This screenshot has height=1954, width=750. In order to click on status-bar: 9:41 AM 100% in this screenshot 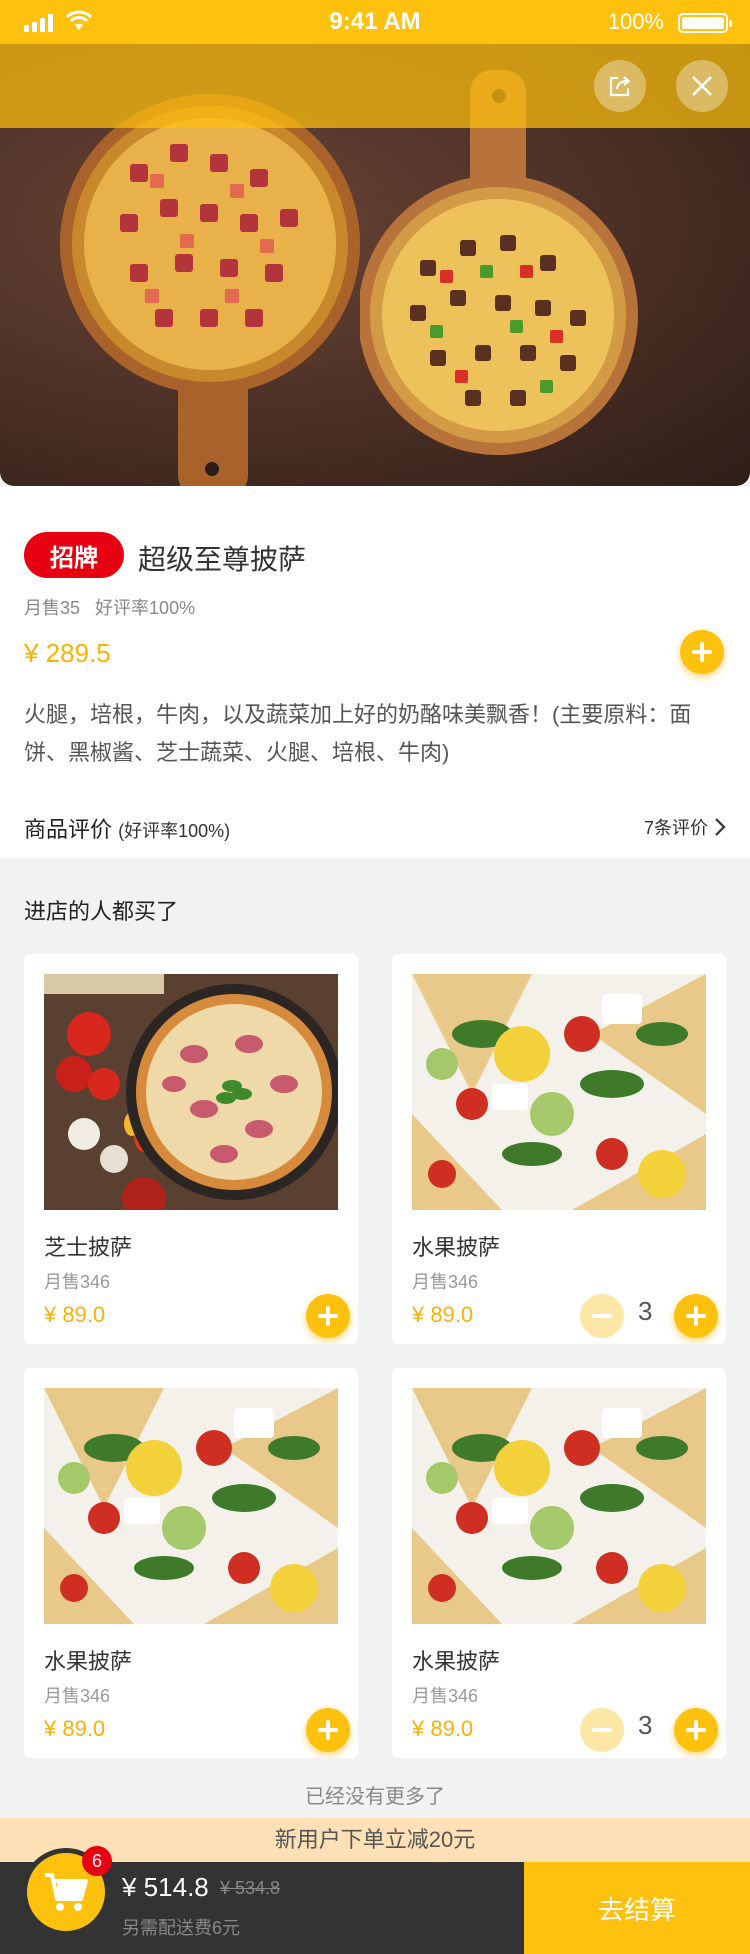, I will do `click(375, 22)`.